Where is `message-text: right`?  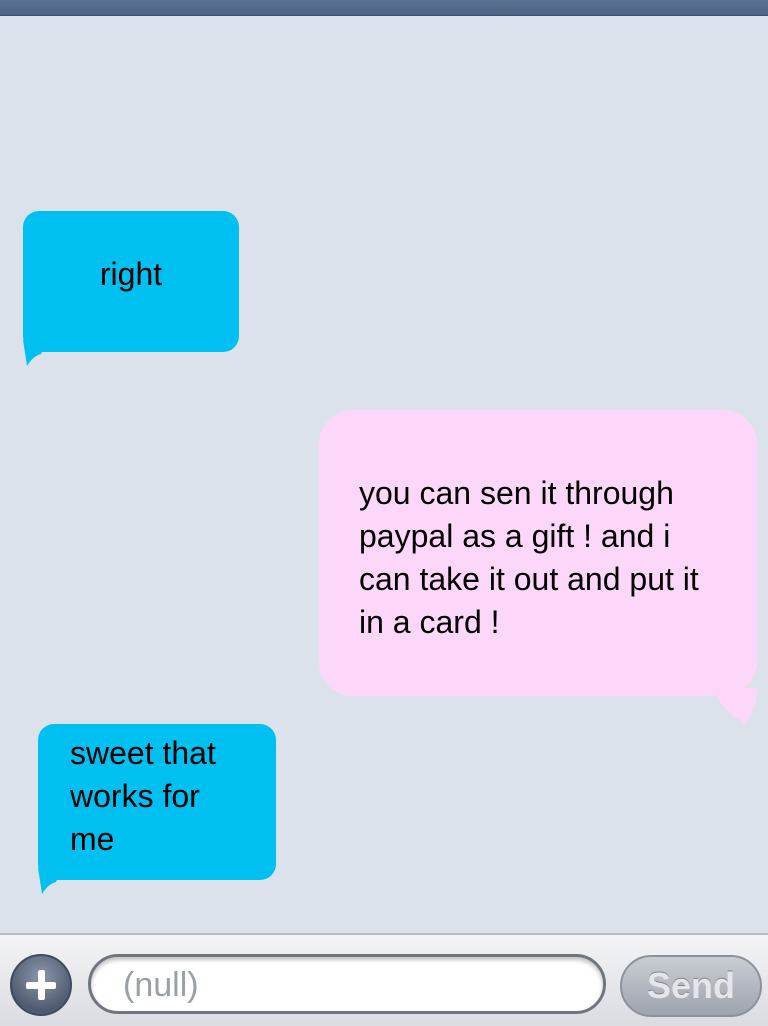 message-text: right is located at coordinates (131, 274).